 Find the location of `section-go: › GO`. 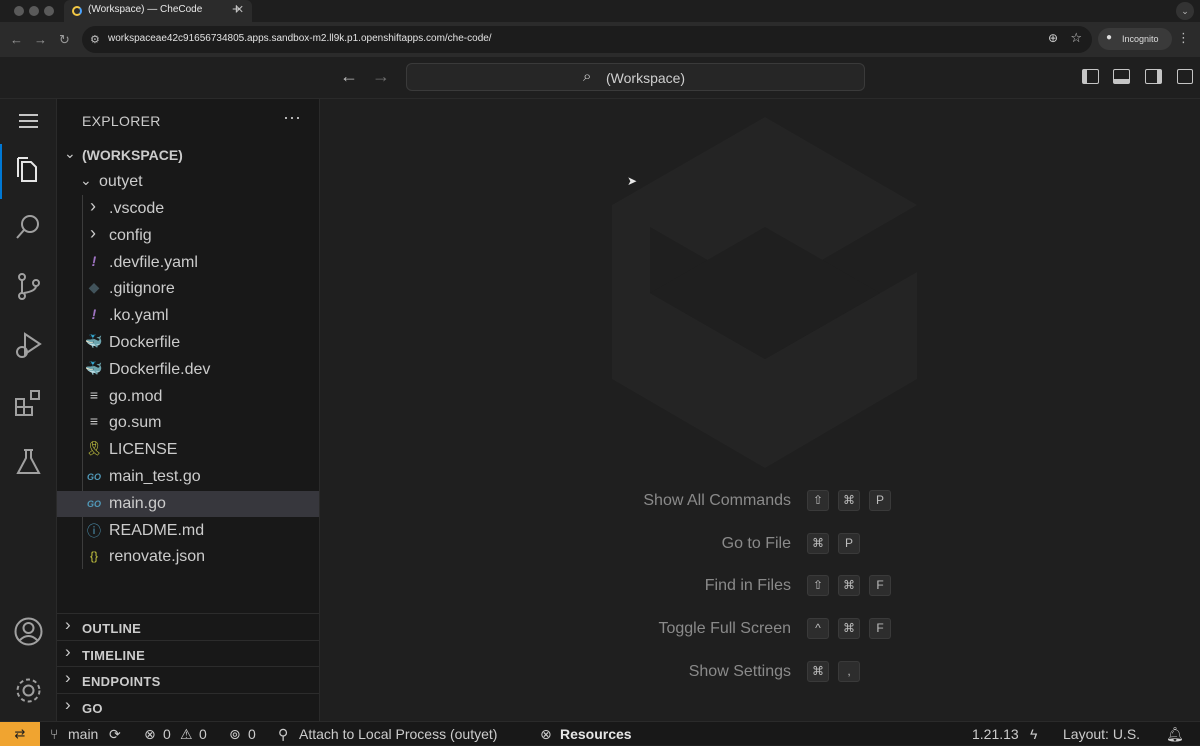

section-go: › GO is located at coordinates (188, 706).